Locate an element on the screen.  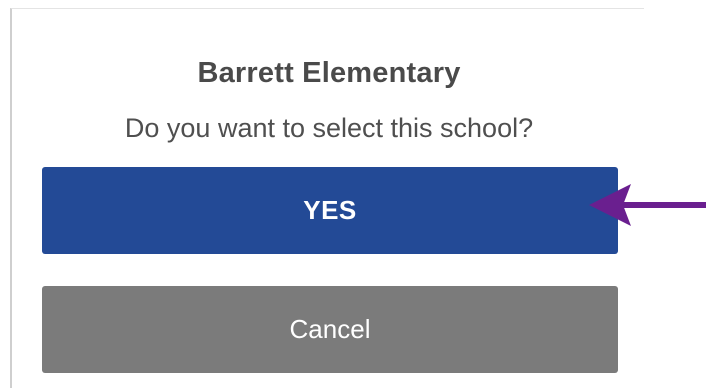
yes-button-label: YES is located at coordinates (330, 210).